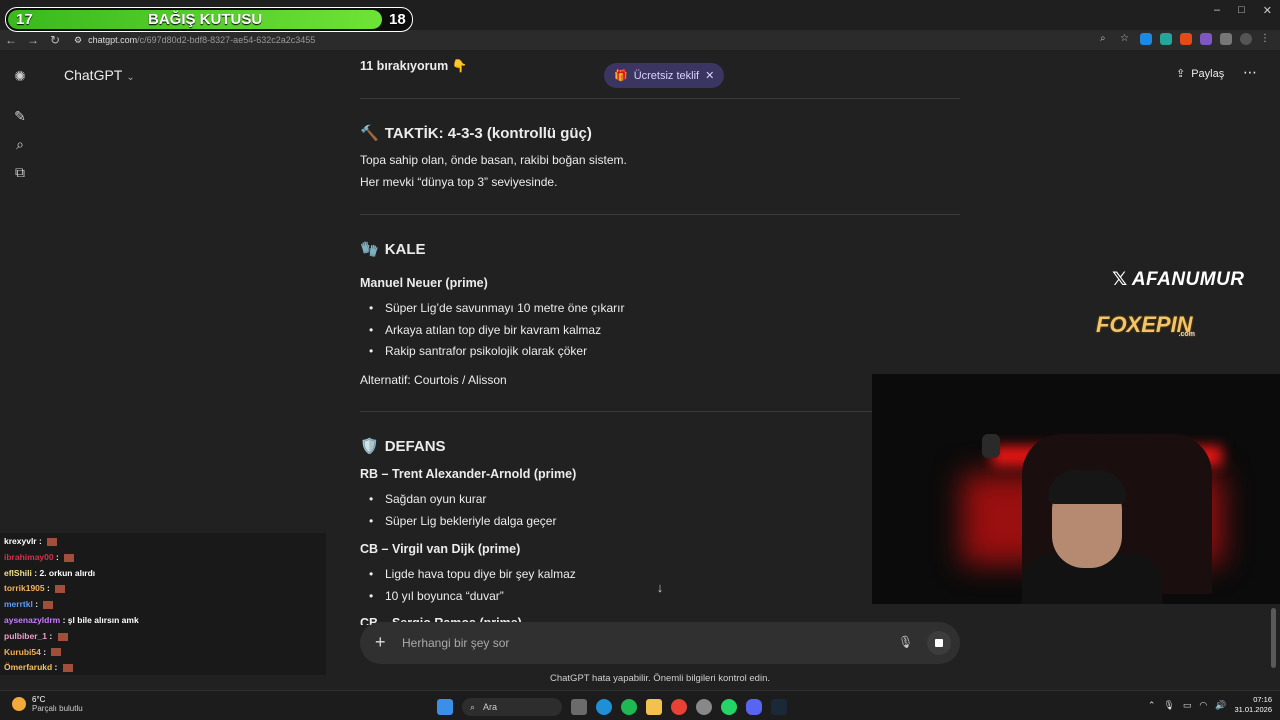 The image size is (1280, 720). Describe the element at coordinates (78, 40) in the screenshot. I see `site-info-icon: ⚙` at that location.